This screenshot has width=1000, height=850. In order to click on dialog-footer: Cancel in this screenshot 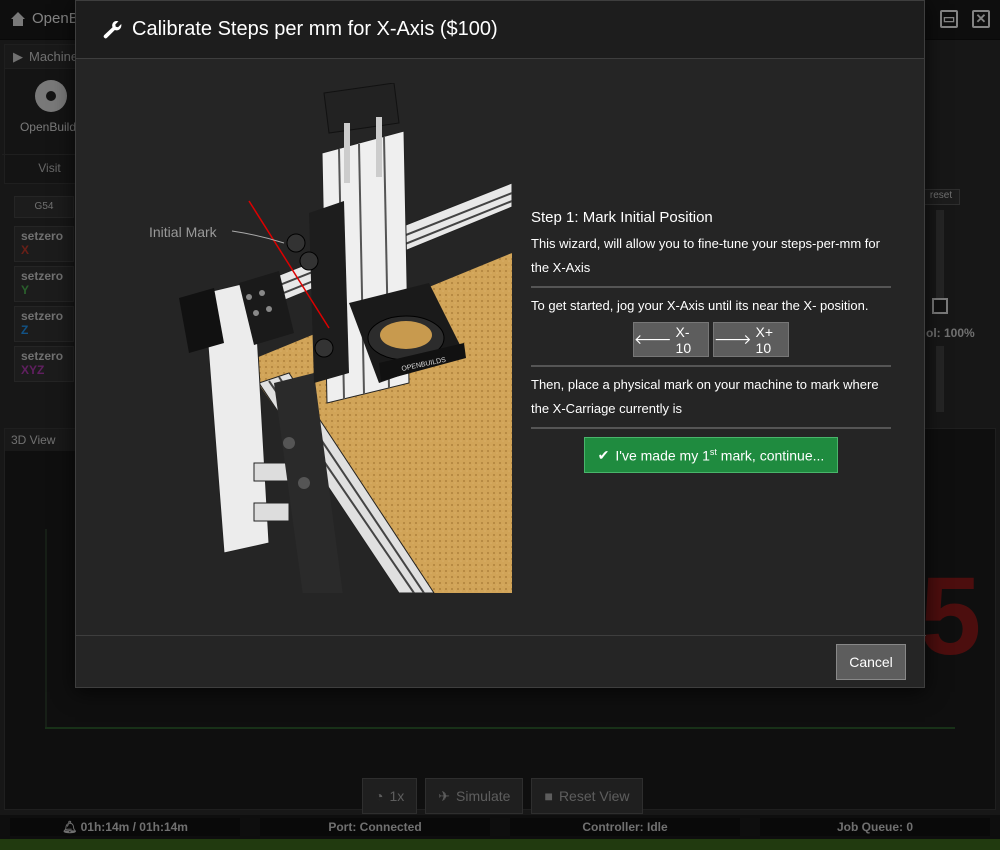, I will do `click(501, 662)`.